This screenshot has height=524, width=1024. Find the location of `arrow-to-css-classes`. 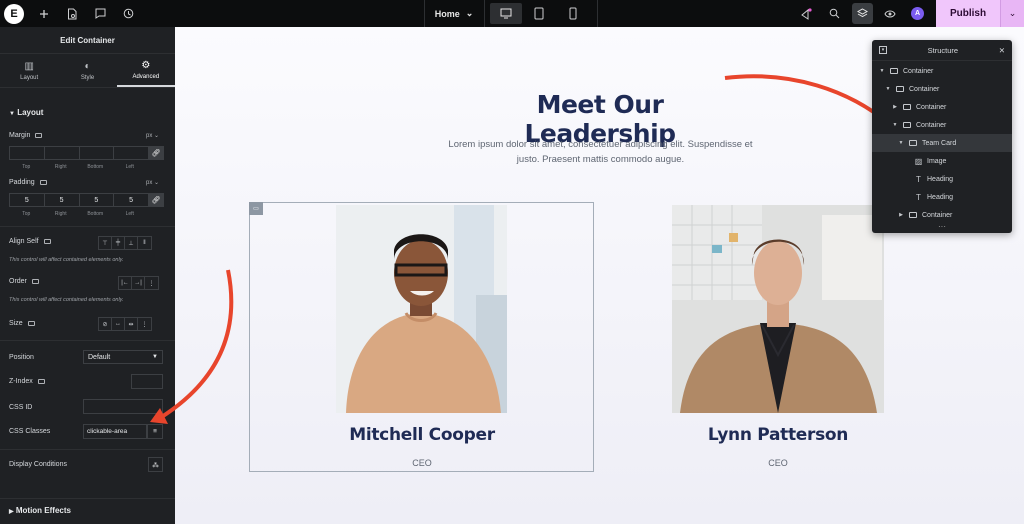

arrow-to-css-classes is located at coordinates (196, 344).